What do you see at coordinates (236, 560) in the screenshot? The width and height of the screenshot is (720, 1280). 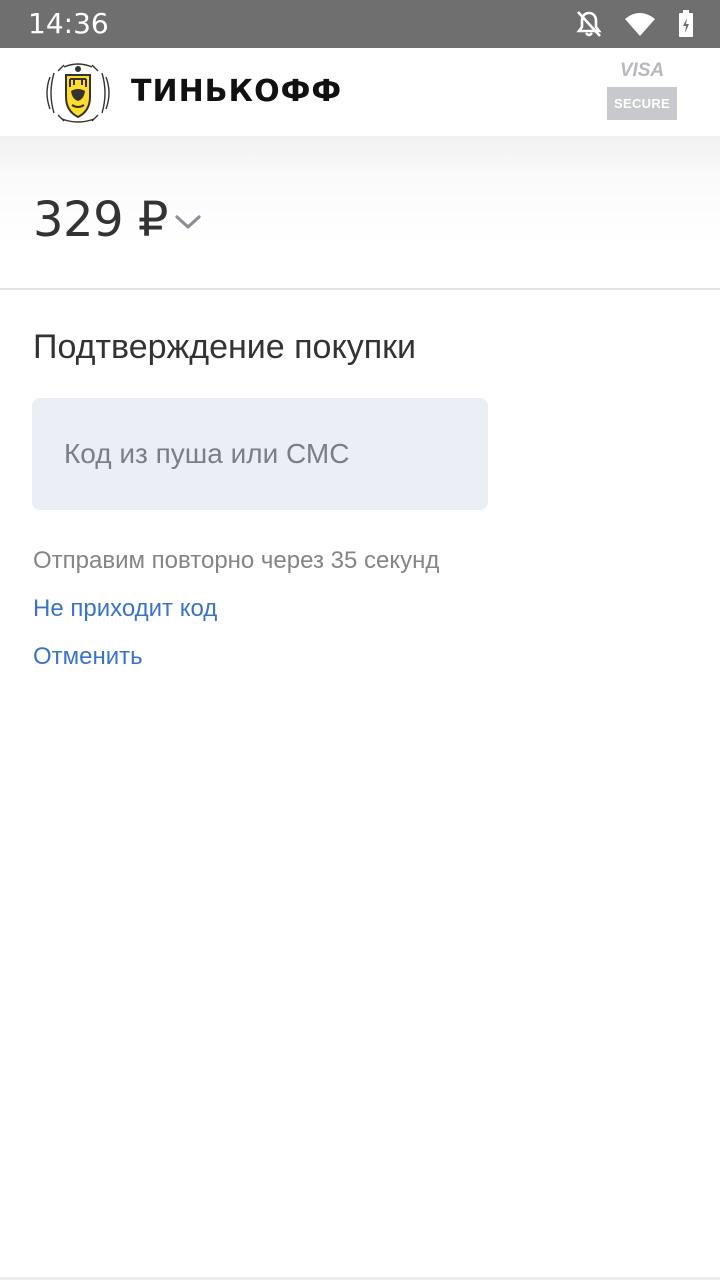 I see `resend-timer-text: Отправим повторно через 35 секунд` at bounding box center [236, 560].